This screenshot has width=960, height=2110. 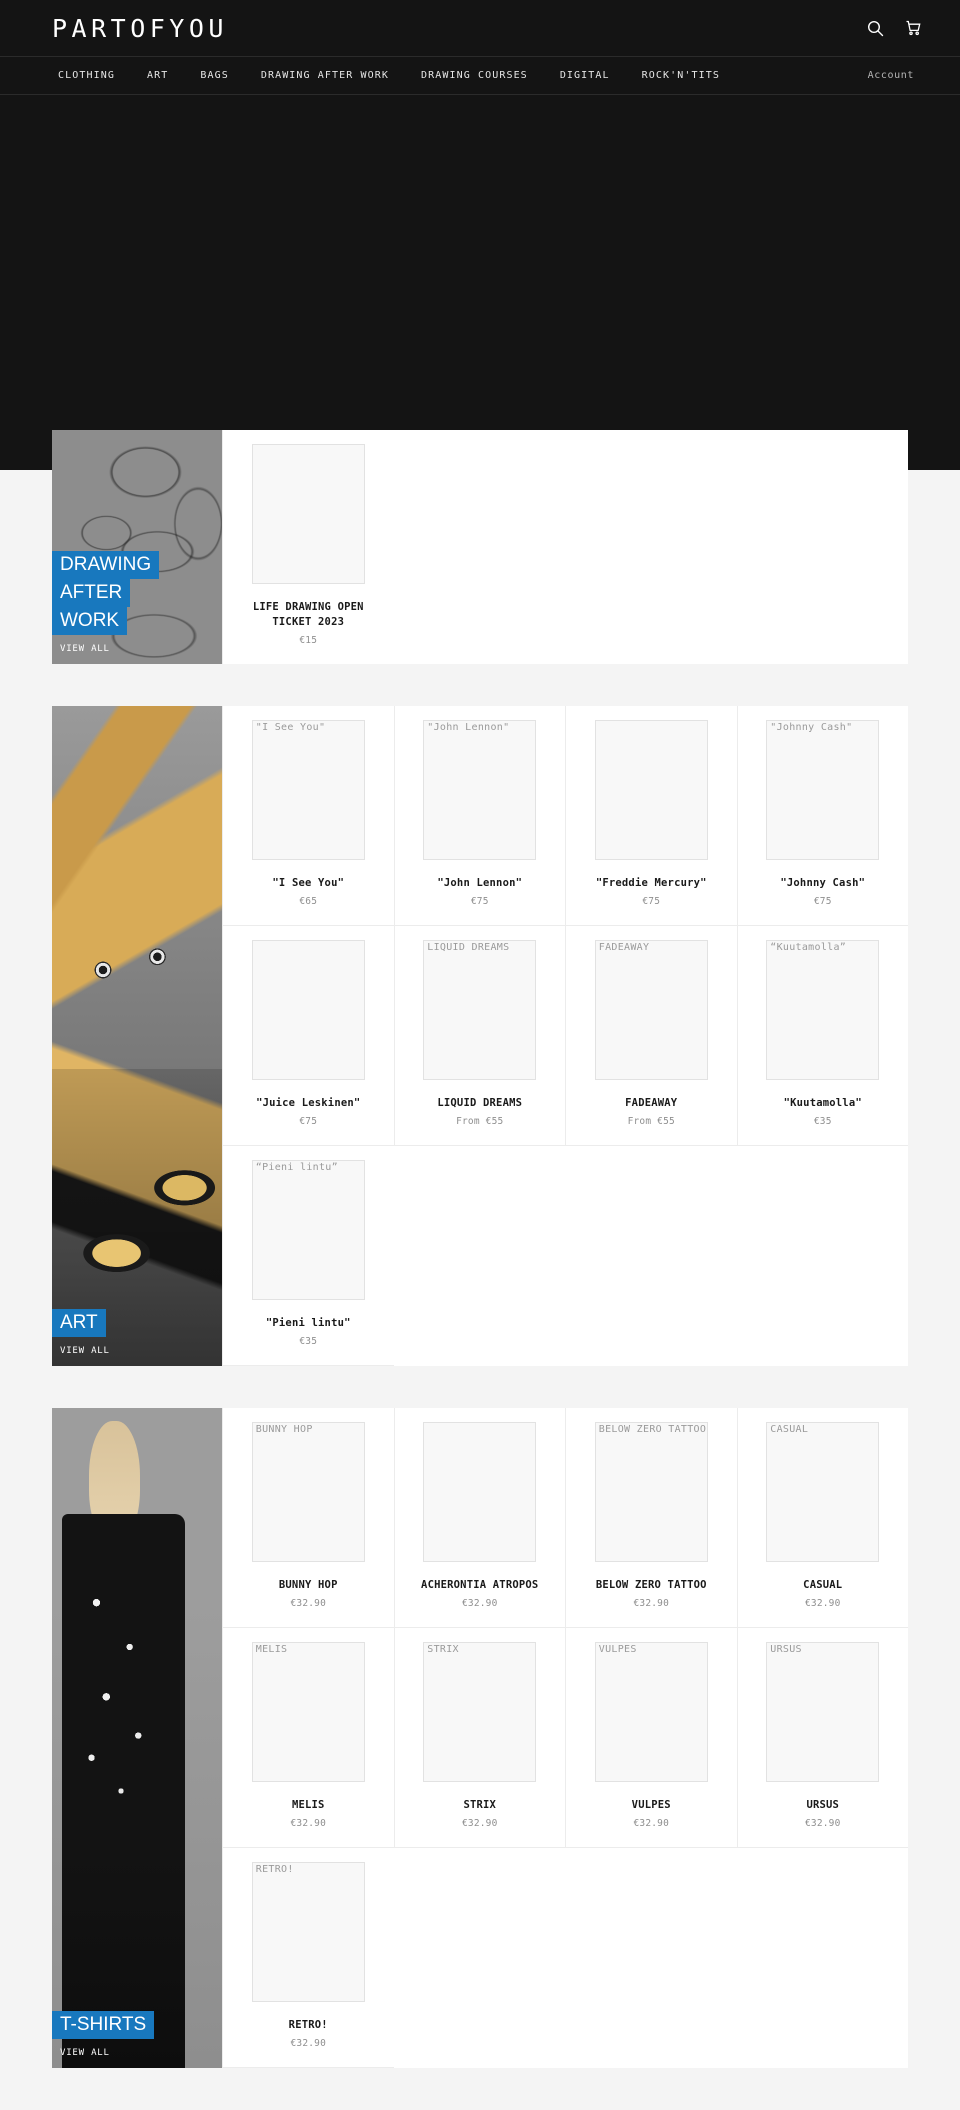 I want to click on product-card: "John Lennon" "John Lennon" €75, so click(x=479, y=816).